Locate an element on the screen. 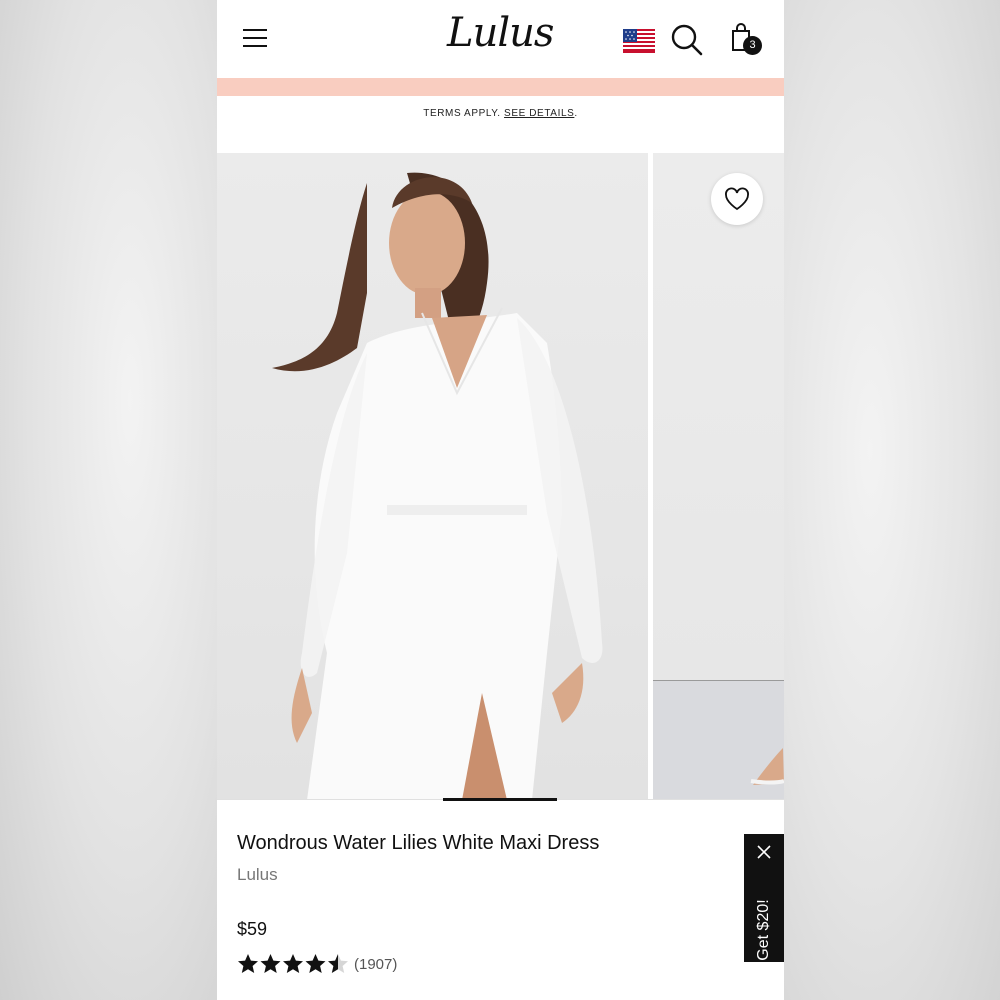  promo-banner is located at coordinates (500, 87).